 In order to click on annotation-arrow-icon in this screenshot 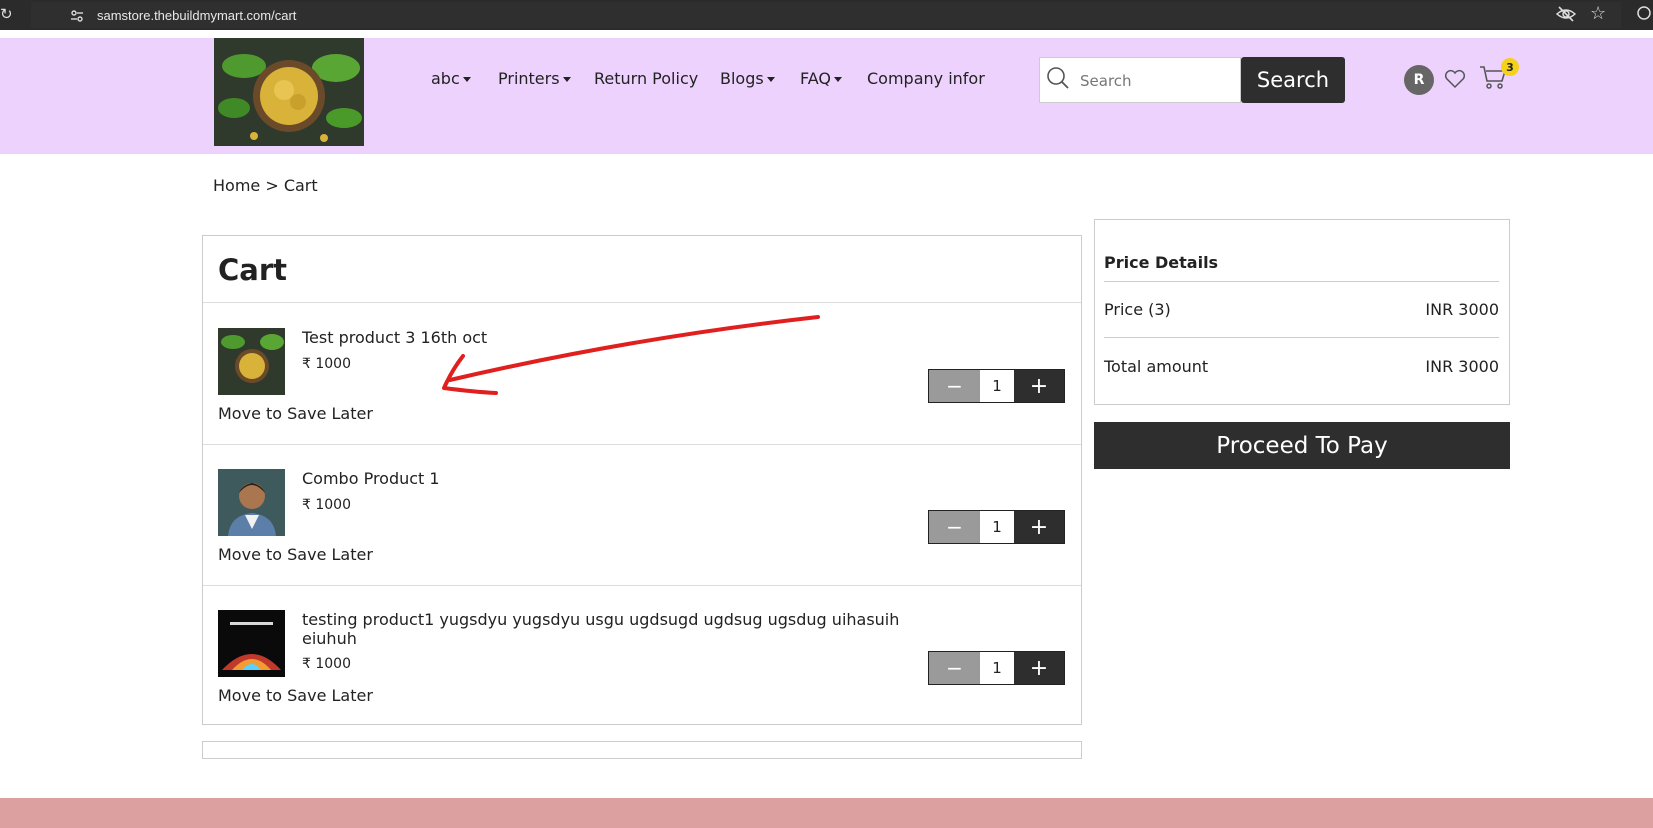, I will do `click(631, 355)`.